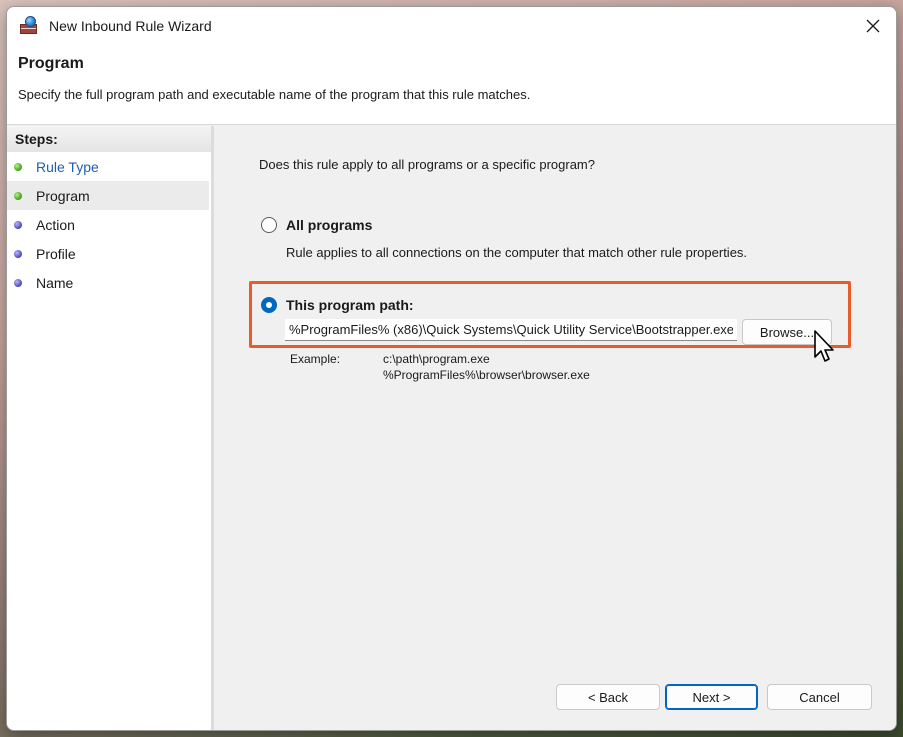 This screenshot has width=903, height=737. Describe the element at coordinates (51, 63) in the screenshot. I see `page-title: Program` at that location.